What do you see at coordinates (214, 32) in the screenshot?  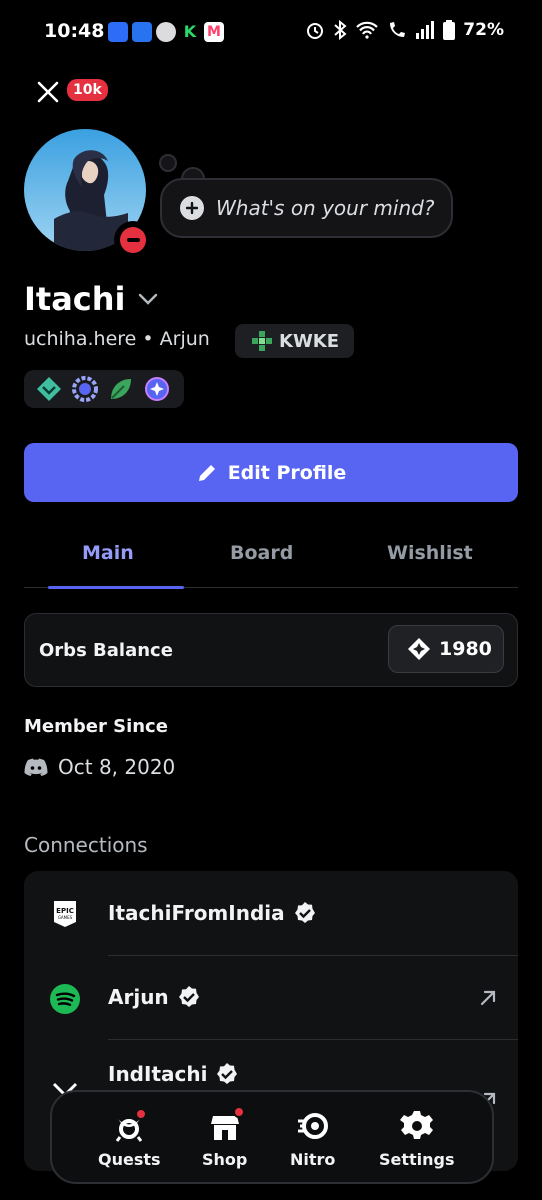 I see `myntra-icon: M` at bounding box center [214, 32].